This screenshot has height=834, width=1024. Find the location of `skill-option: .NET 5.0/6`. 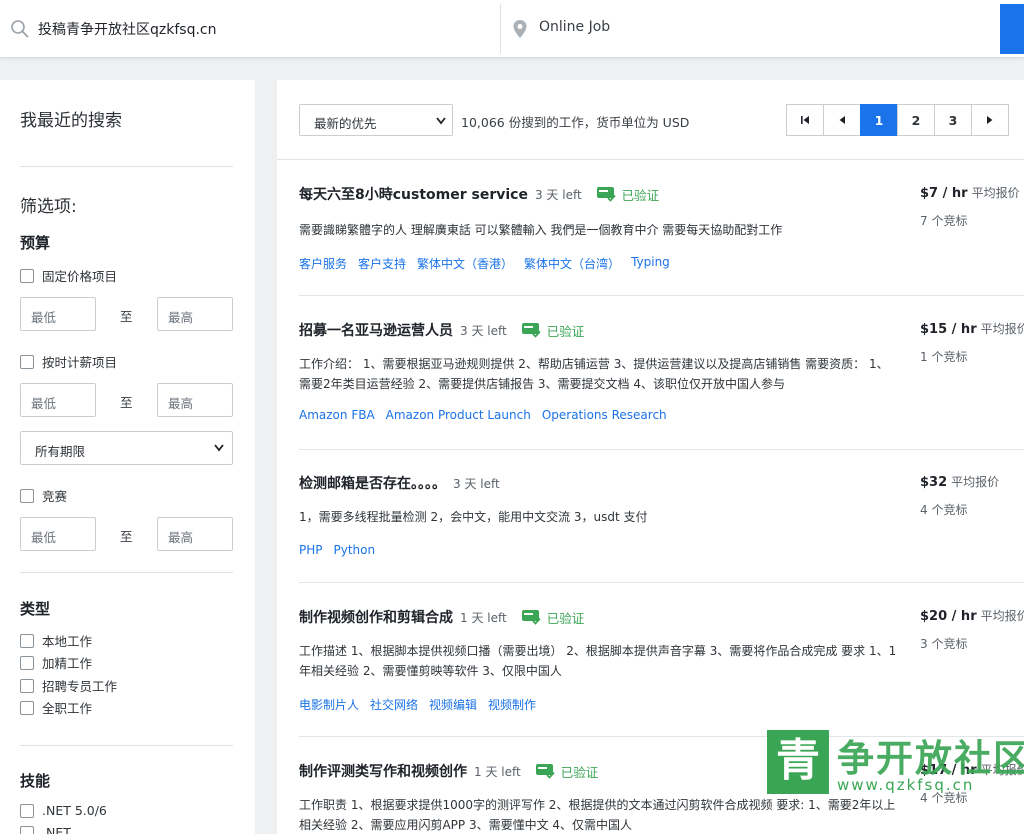

skill-option: .NET 5.0/6 is located at coordinates (63, 810).